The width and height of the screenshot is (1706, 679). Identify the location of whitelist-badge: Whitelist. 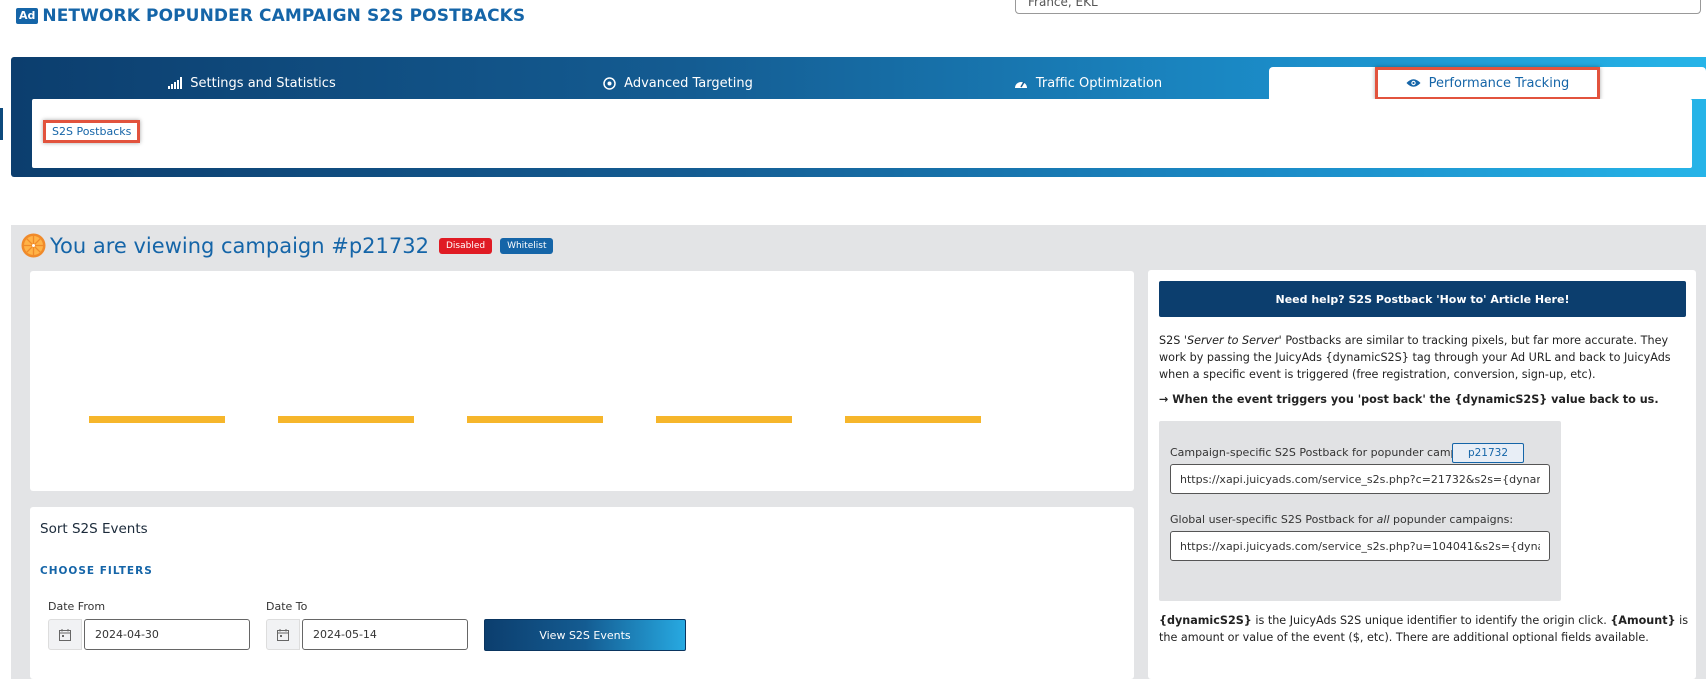
(527, 245).